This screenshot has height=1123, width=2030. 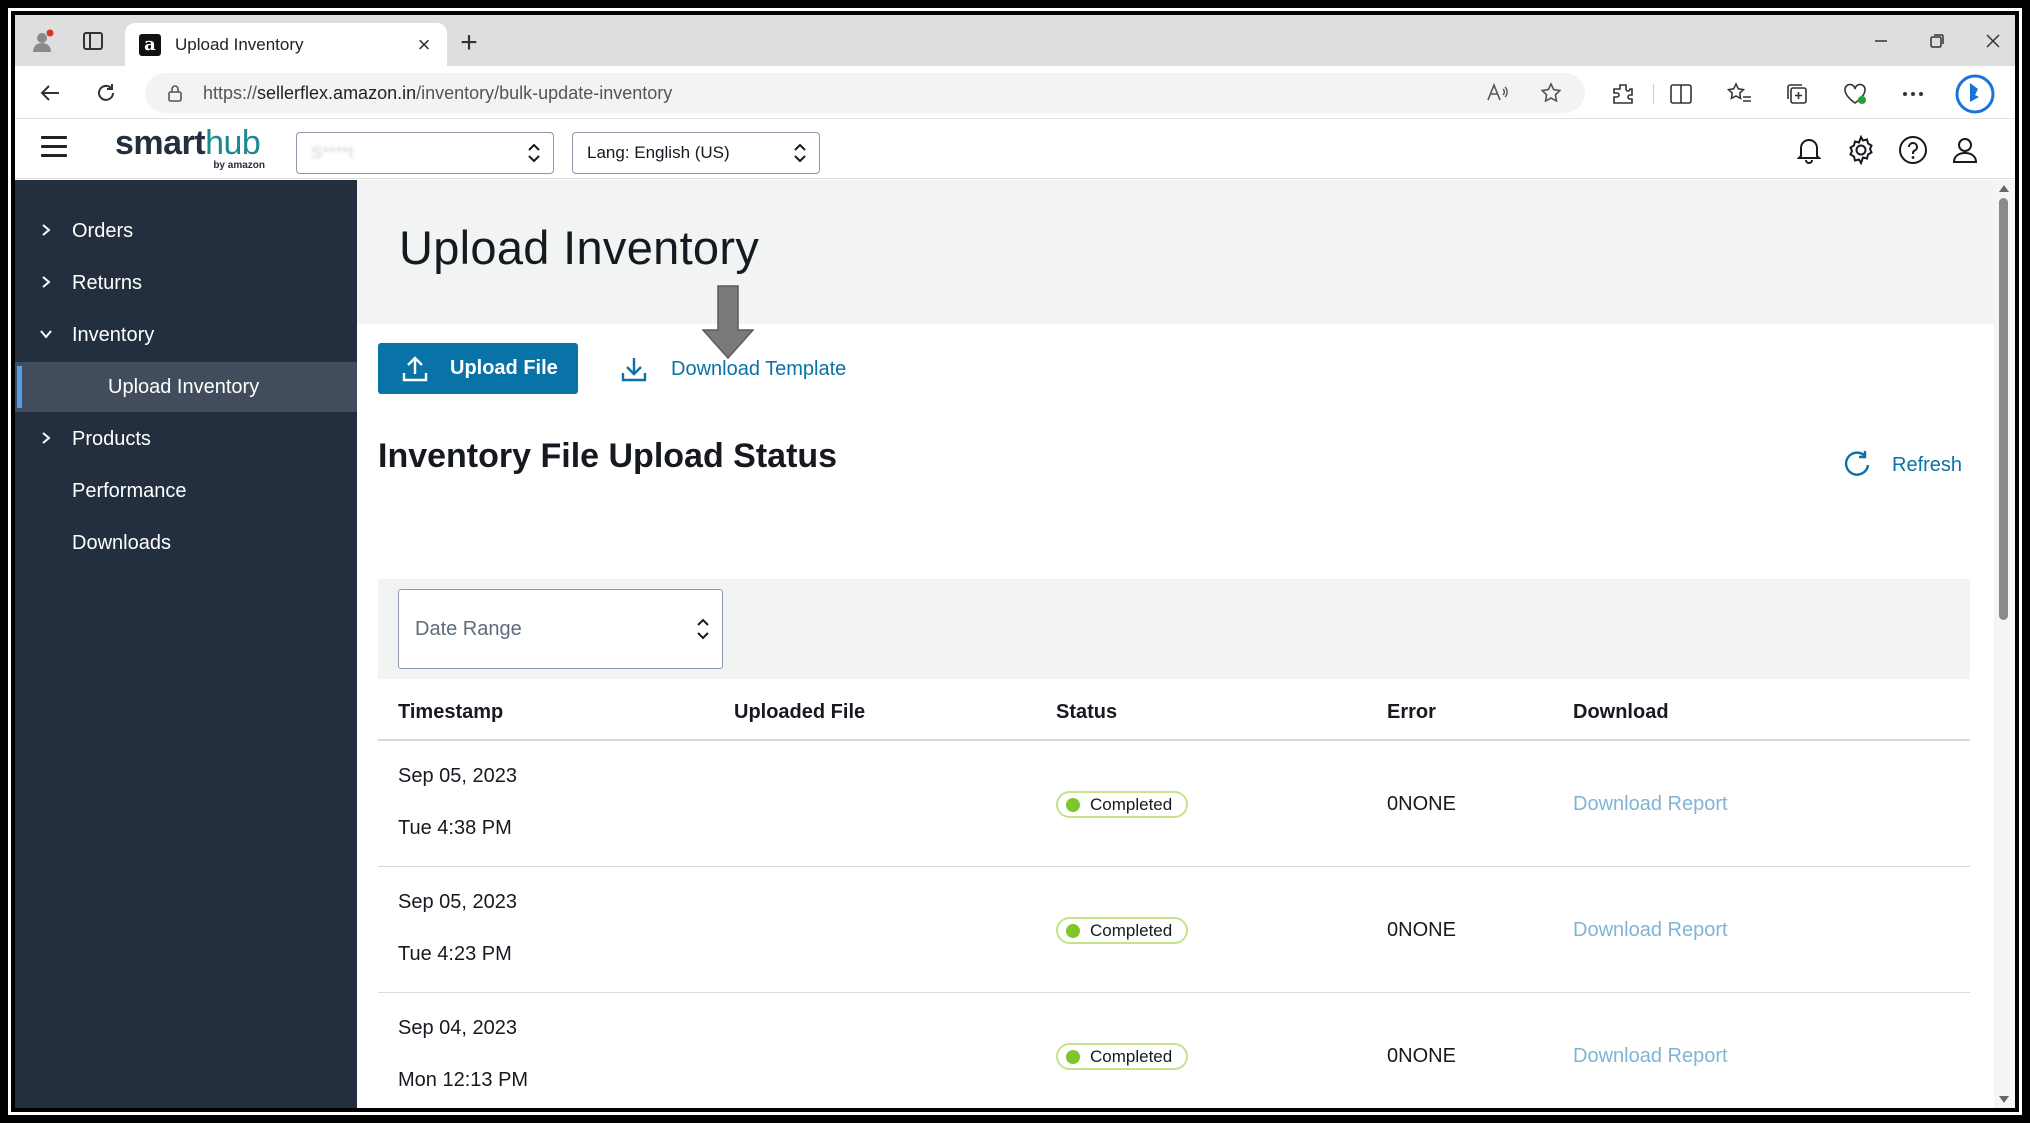 I want to click on account-select-value: S****t, so click(x=332, y=152).